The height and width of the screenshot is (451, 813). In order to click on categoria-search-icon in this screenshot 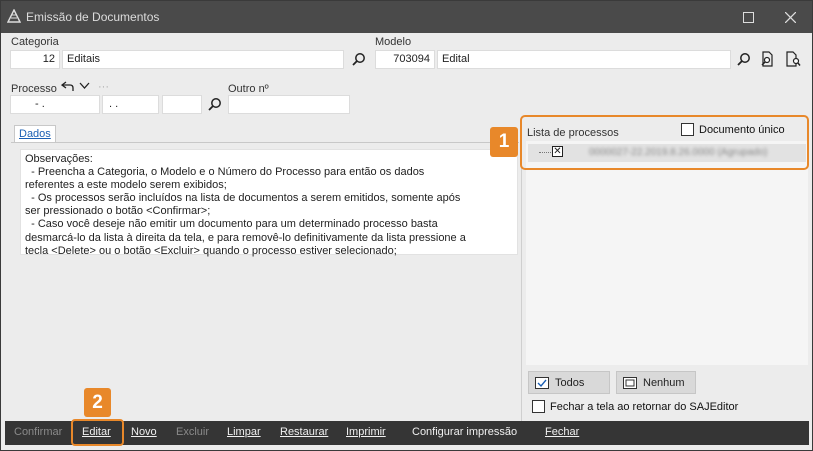, I will do `click(359, 60)`.